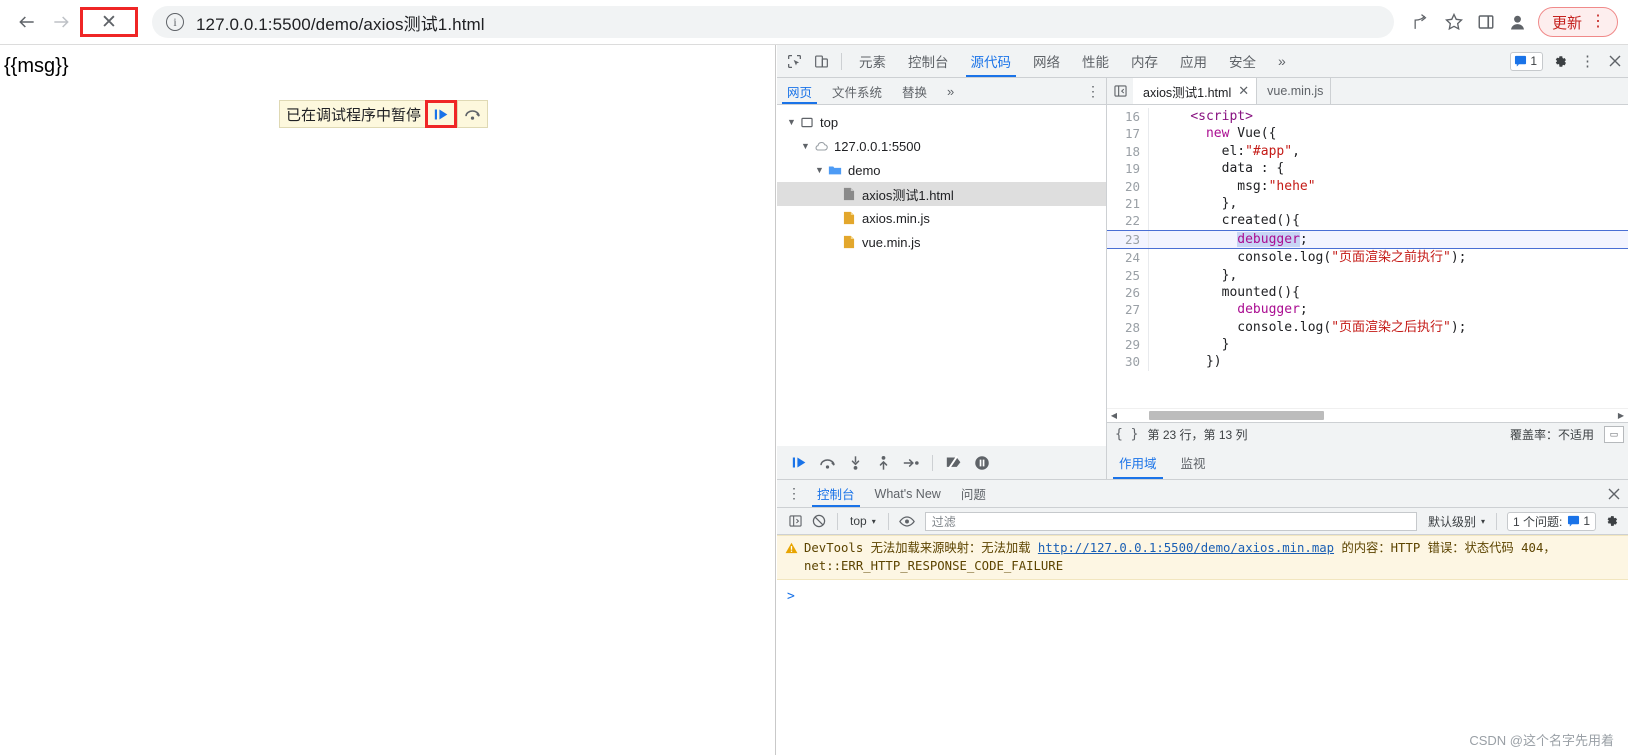 This screenshot has width=1628, height=755. I want to click on editor-horizontal-scrollbar: ◀ ▶, so click(1367, 415).